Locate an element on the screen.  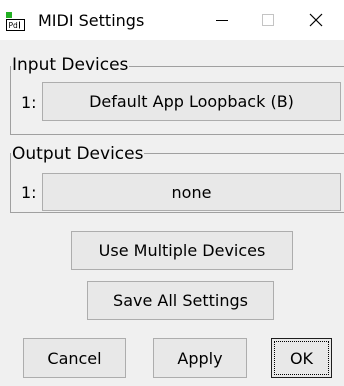
close-icon is located at coordinates (316, 20).